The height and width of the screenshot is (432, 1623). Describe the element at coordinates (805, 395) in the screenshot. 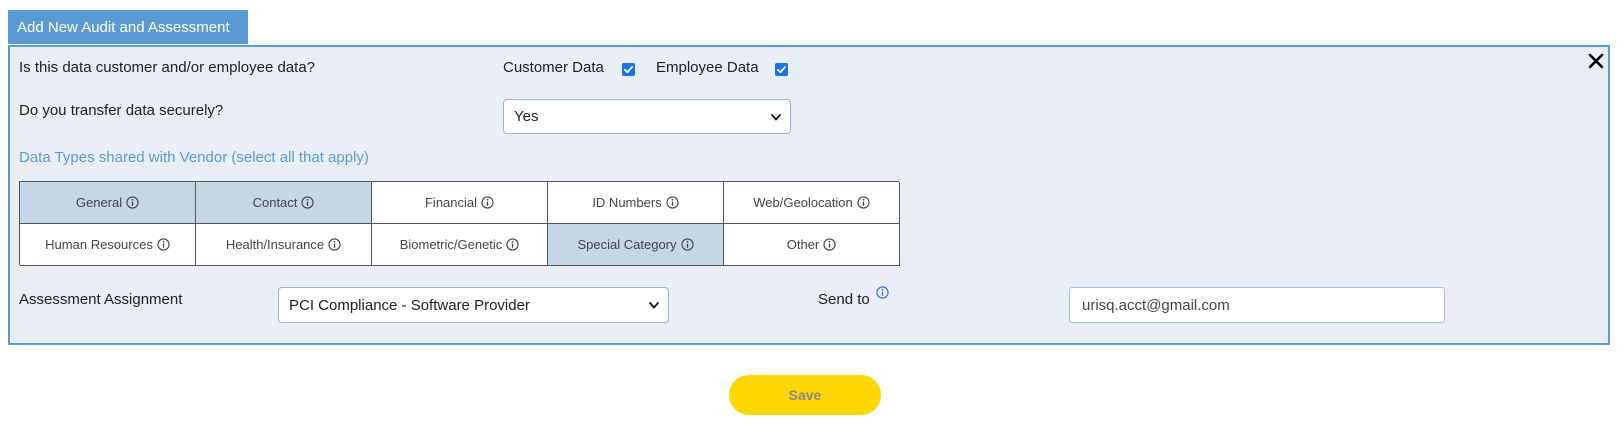

I see `save-button: Save` at that location.